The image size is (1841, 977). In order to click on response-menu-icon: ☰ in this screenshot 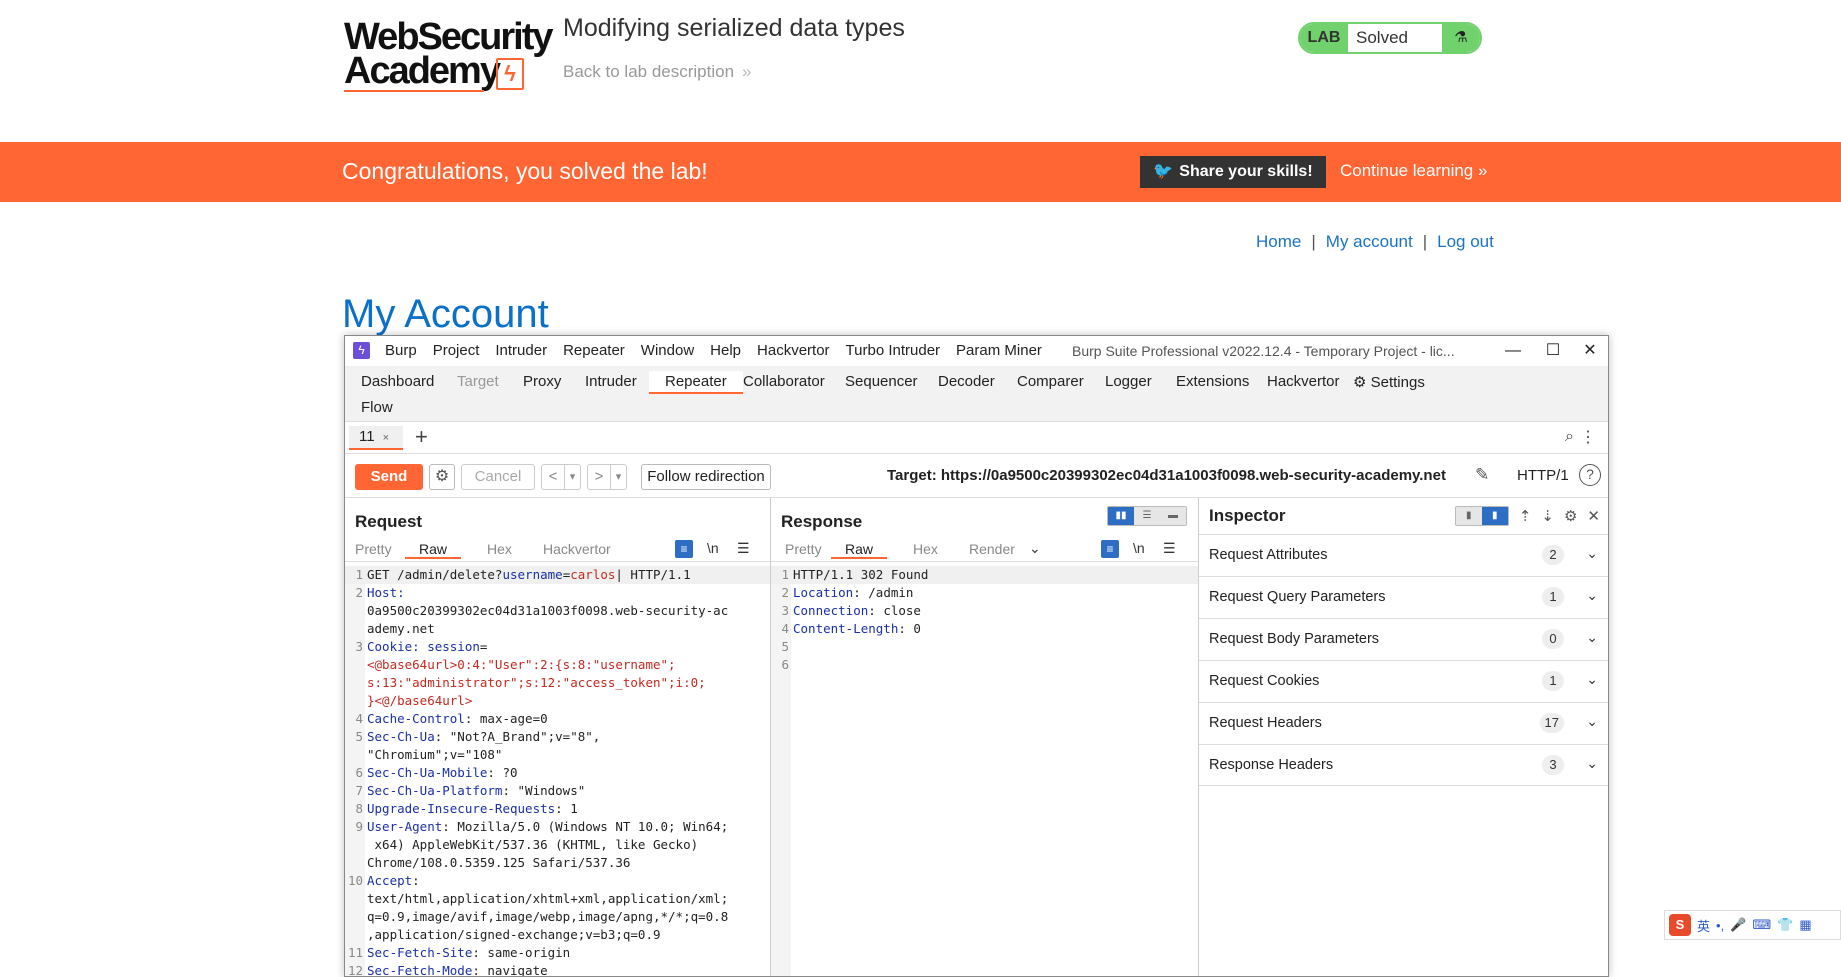, I will do `click(1169, 548)`.